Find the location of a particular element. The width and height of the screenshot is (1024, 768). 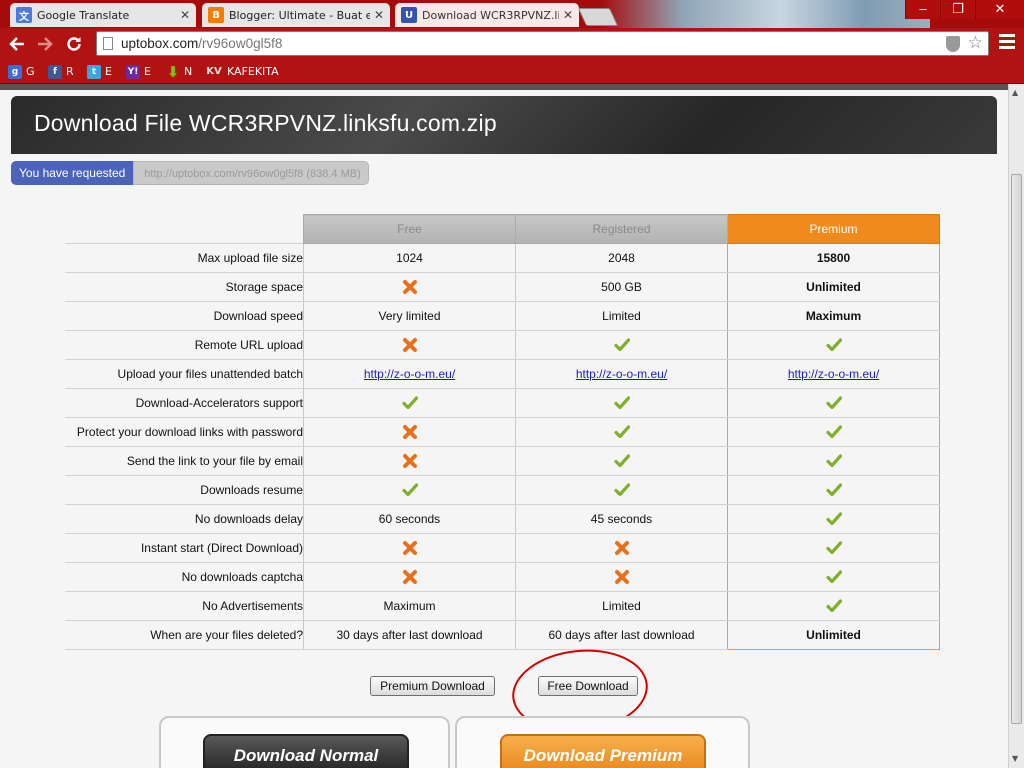

feature-label: No downloads captcha is located at coordinates (184, 577).